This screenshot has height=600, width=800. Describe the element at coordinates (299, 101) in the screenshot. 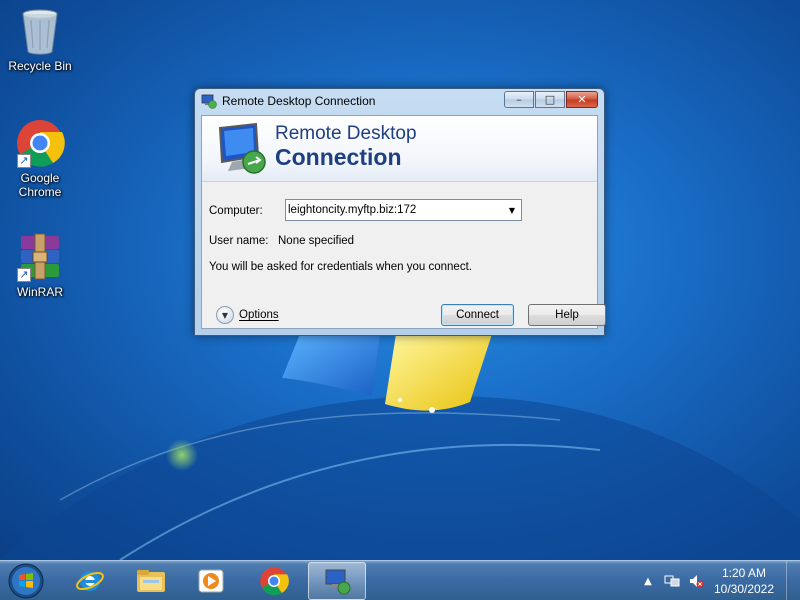

I see `window-title: Remote Desktop Connection` at that location.